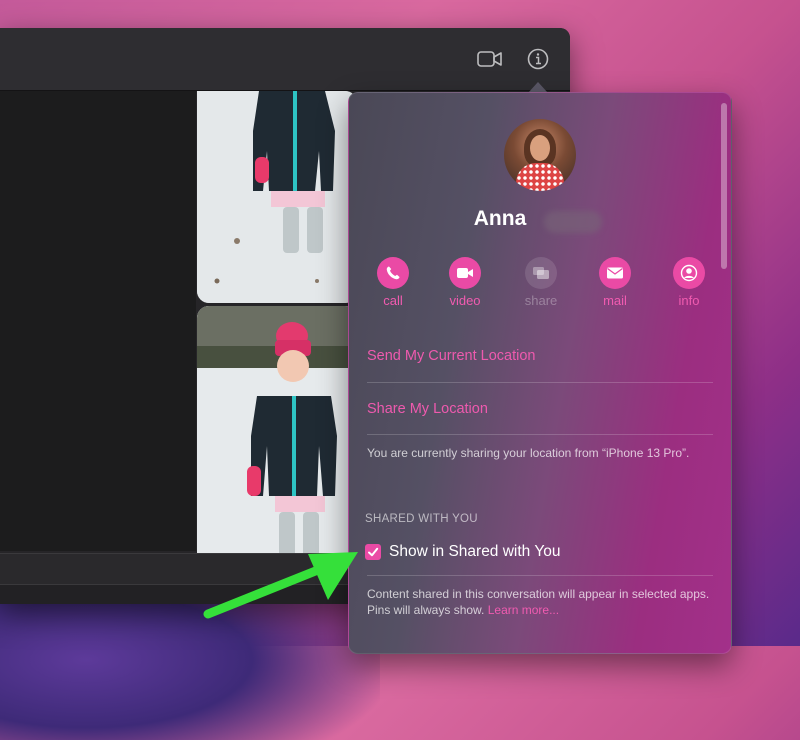 This screenshot has width=800, height=740. Describe the element at coordinates (427, 409) in the screenshot. I see `share-my-location-link: Share My Location` at that location.